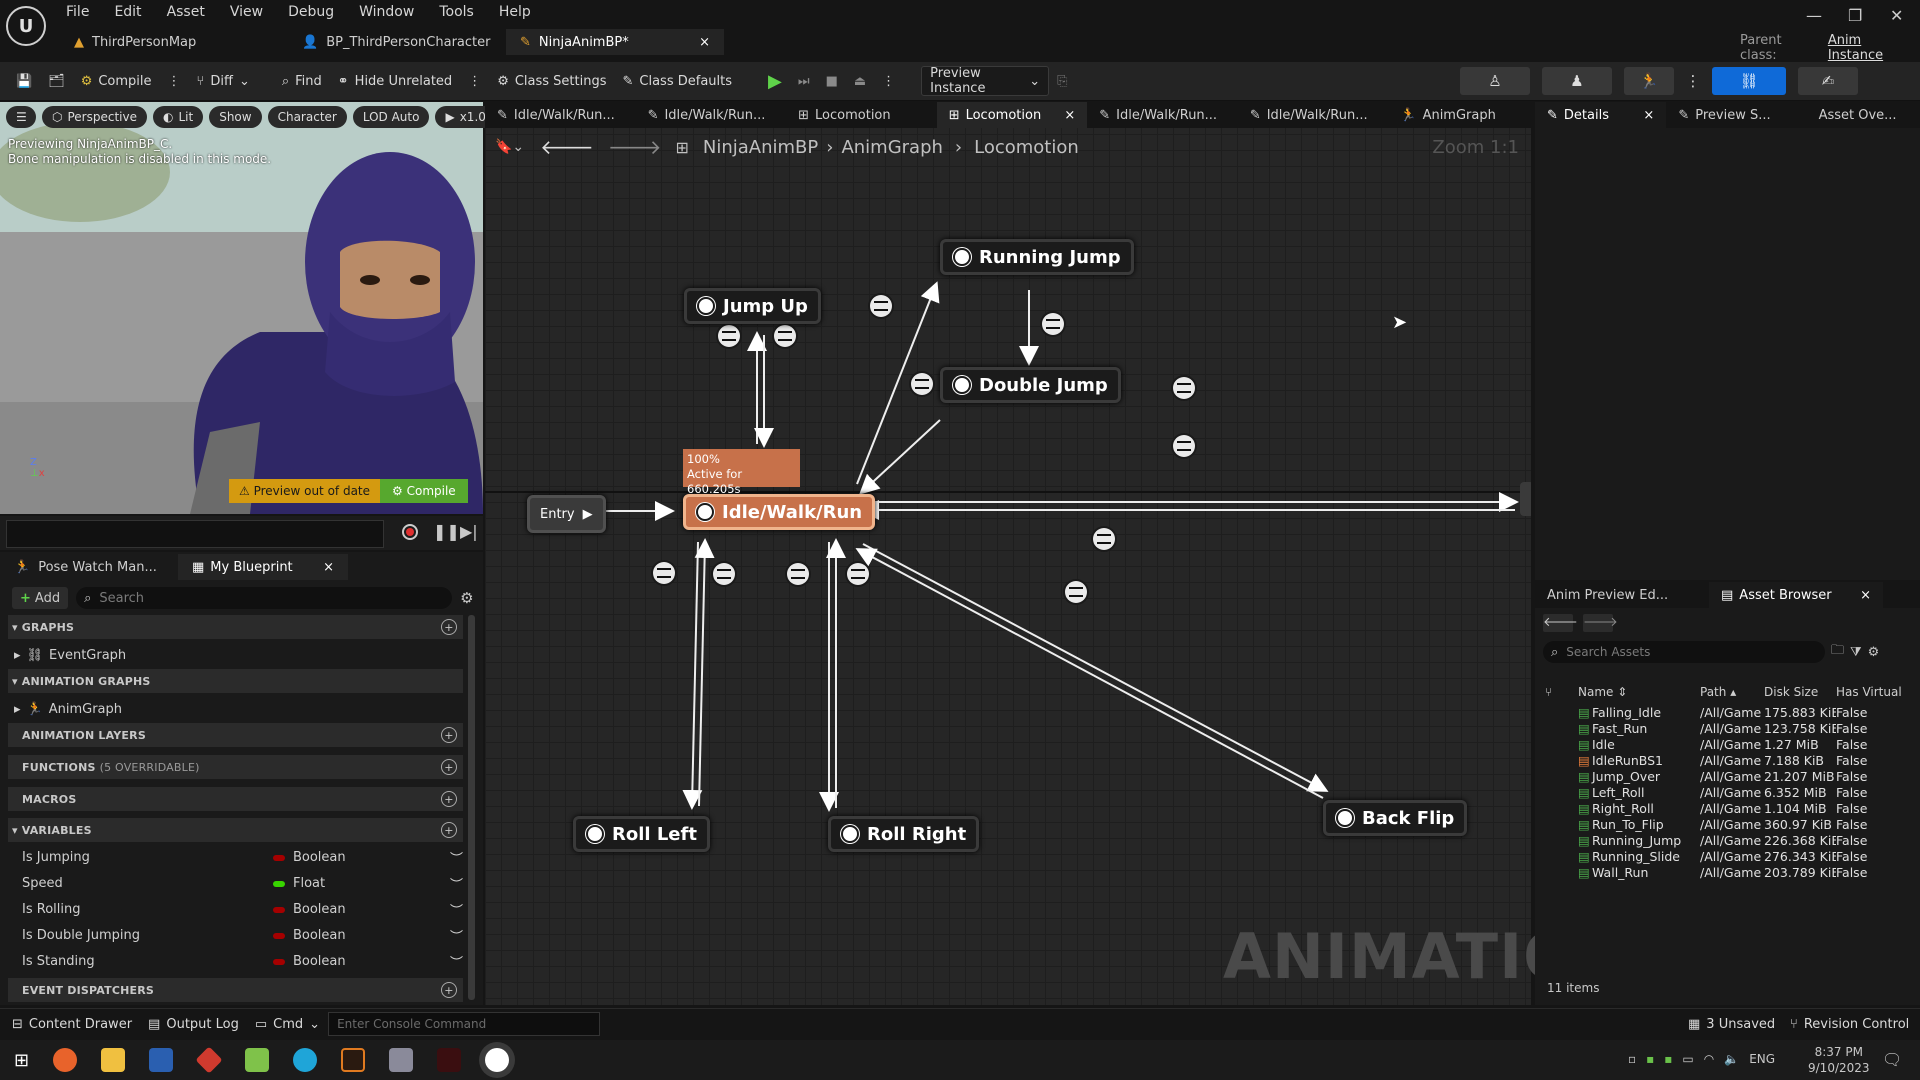 This screenshot has height=1080, width=1920. What do you see at coordinates (353, 1060) in the screenshot?
I see `blender-app-icon` at bounding box center [353, 1060].